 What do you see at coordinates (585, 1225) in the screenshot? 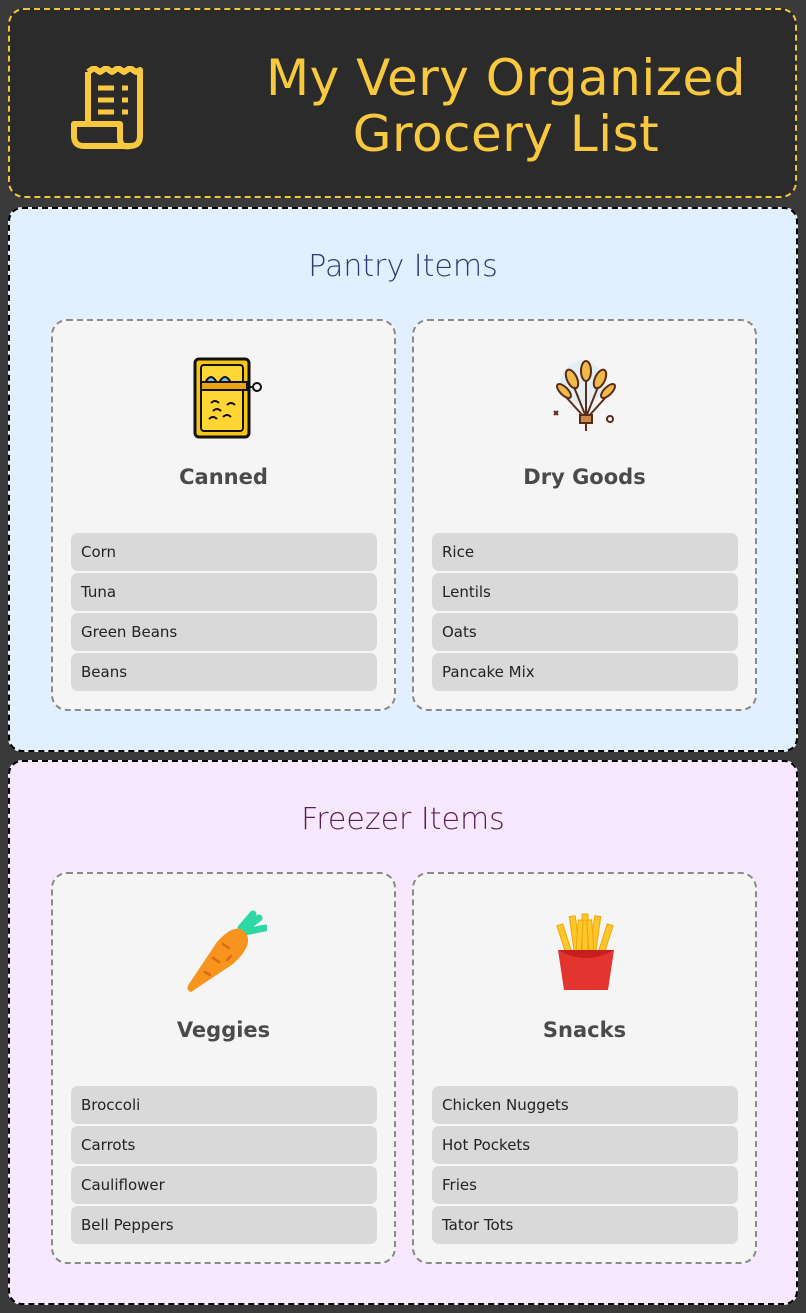
I see `list-item: Tator Tots` at bounding box center [585, 1225].